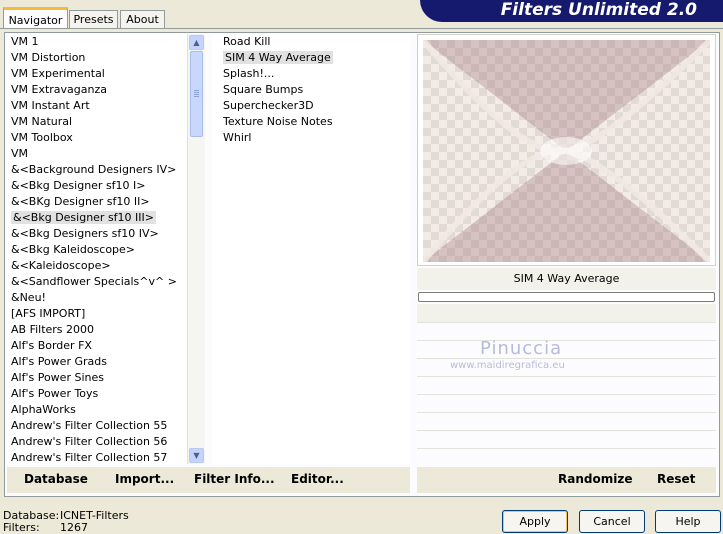 Image resolution: width=723 pixels, height=534 pixels. I want to click on right-button-bar: Randomize Reset, so click(566, 480).